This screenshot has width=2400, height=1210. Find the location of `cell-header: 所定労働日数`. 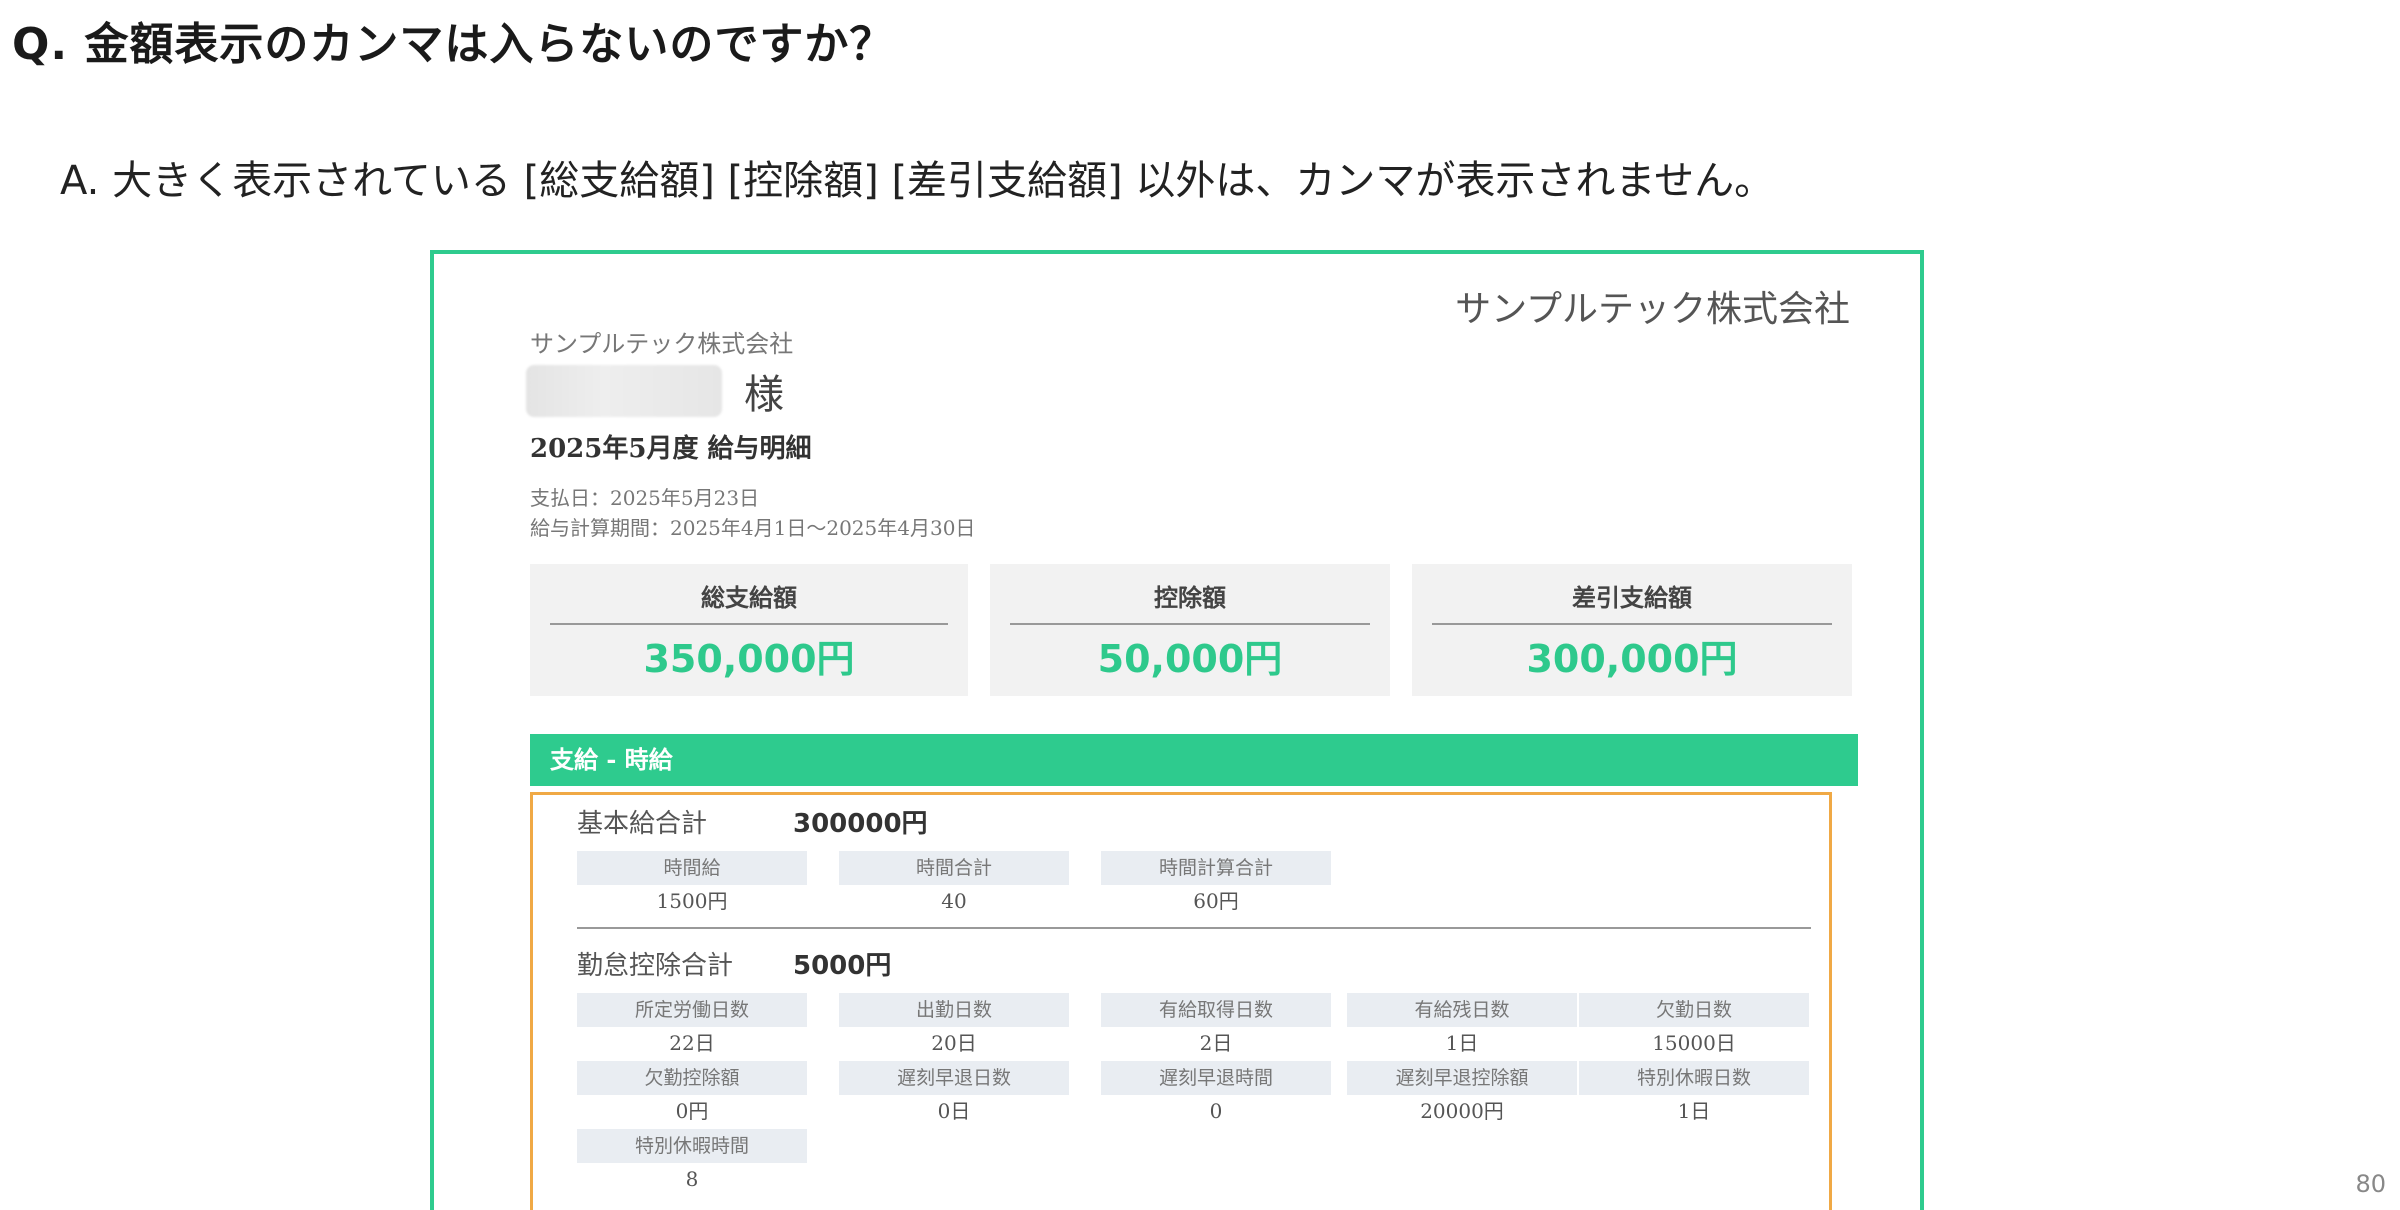

cell-header: 所定労働日数 is located at coordinates (692, 1010).